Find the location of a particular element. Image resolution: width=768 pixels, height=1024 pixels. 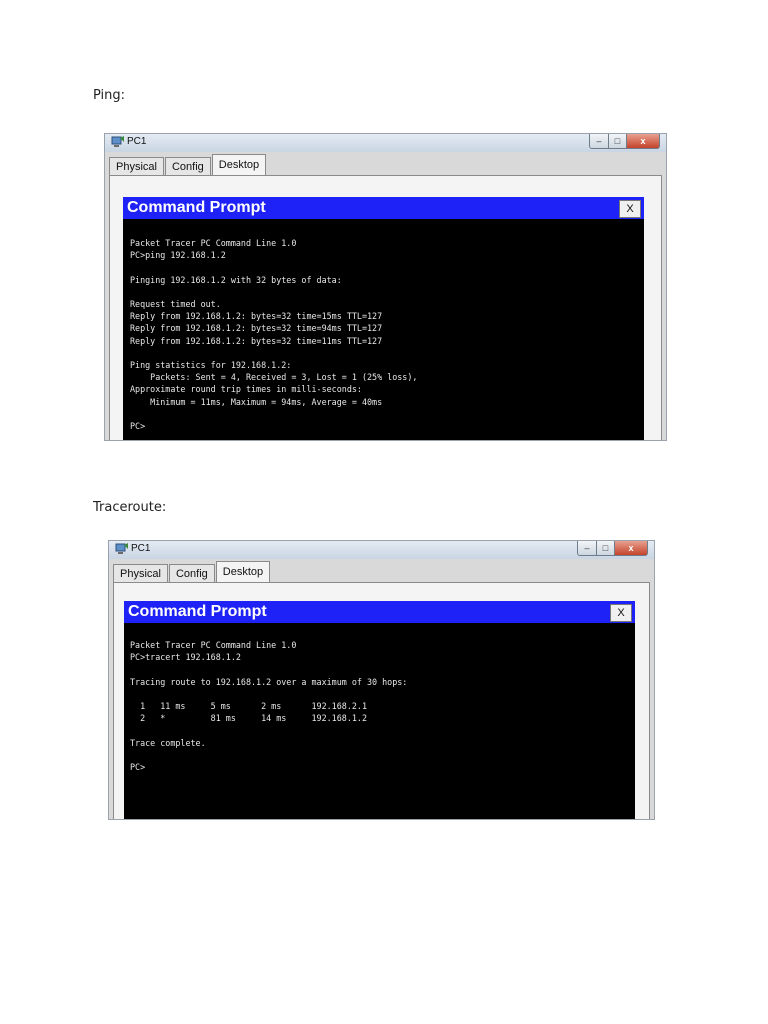

ping-section-label: Ping: is located at coordinates (109, 95).